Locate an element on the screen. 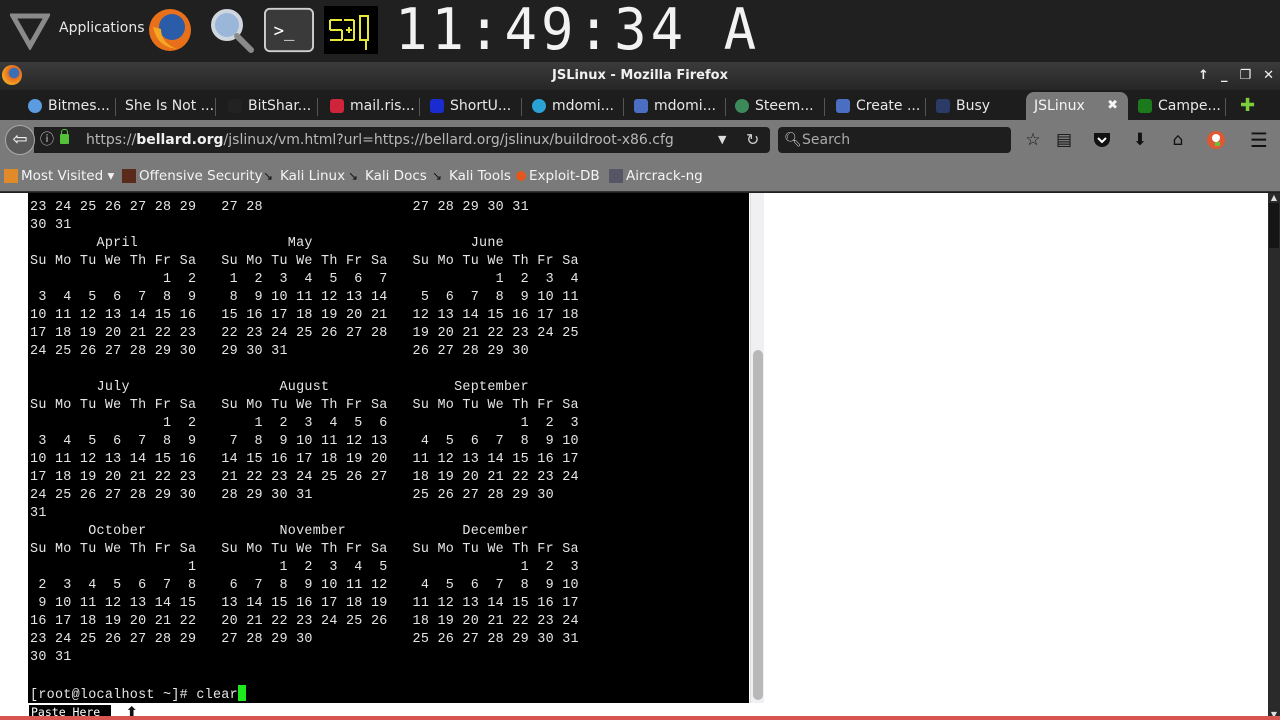 This screenshot has width=1280, height=720. campfire-icon is located at coordinates (1145, 106).